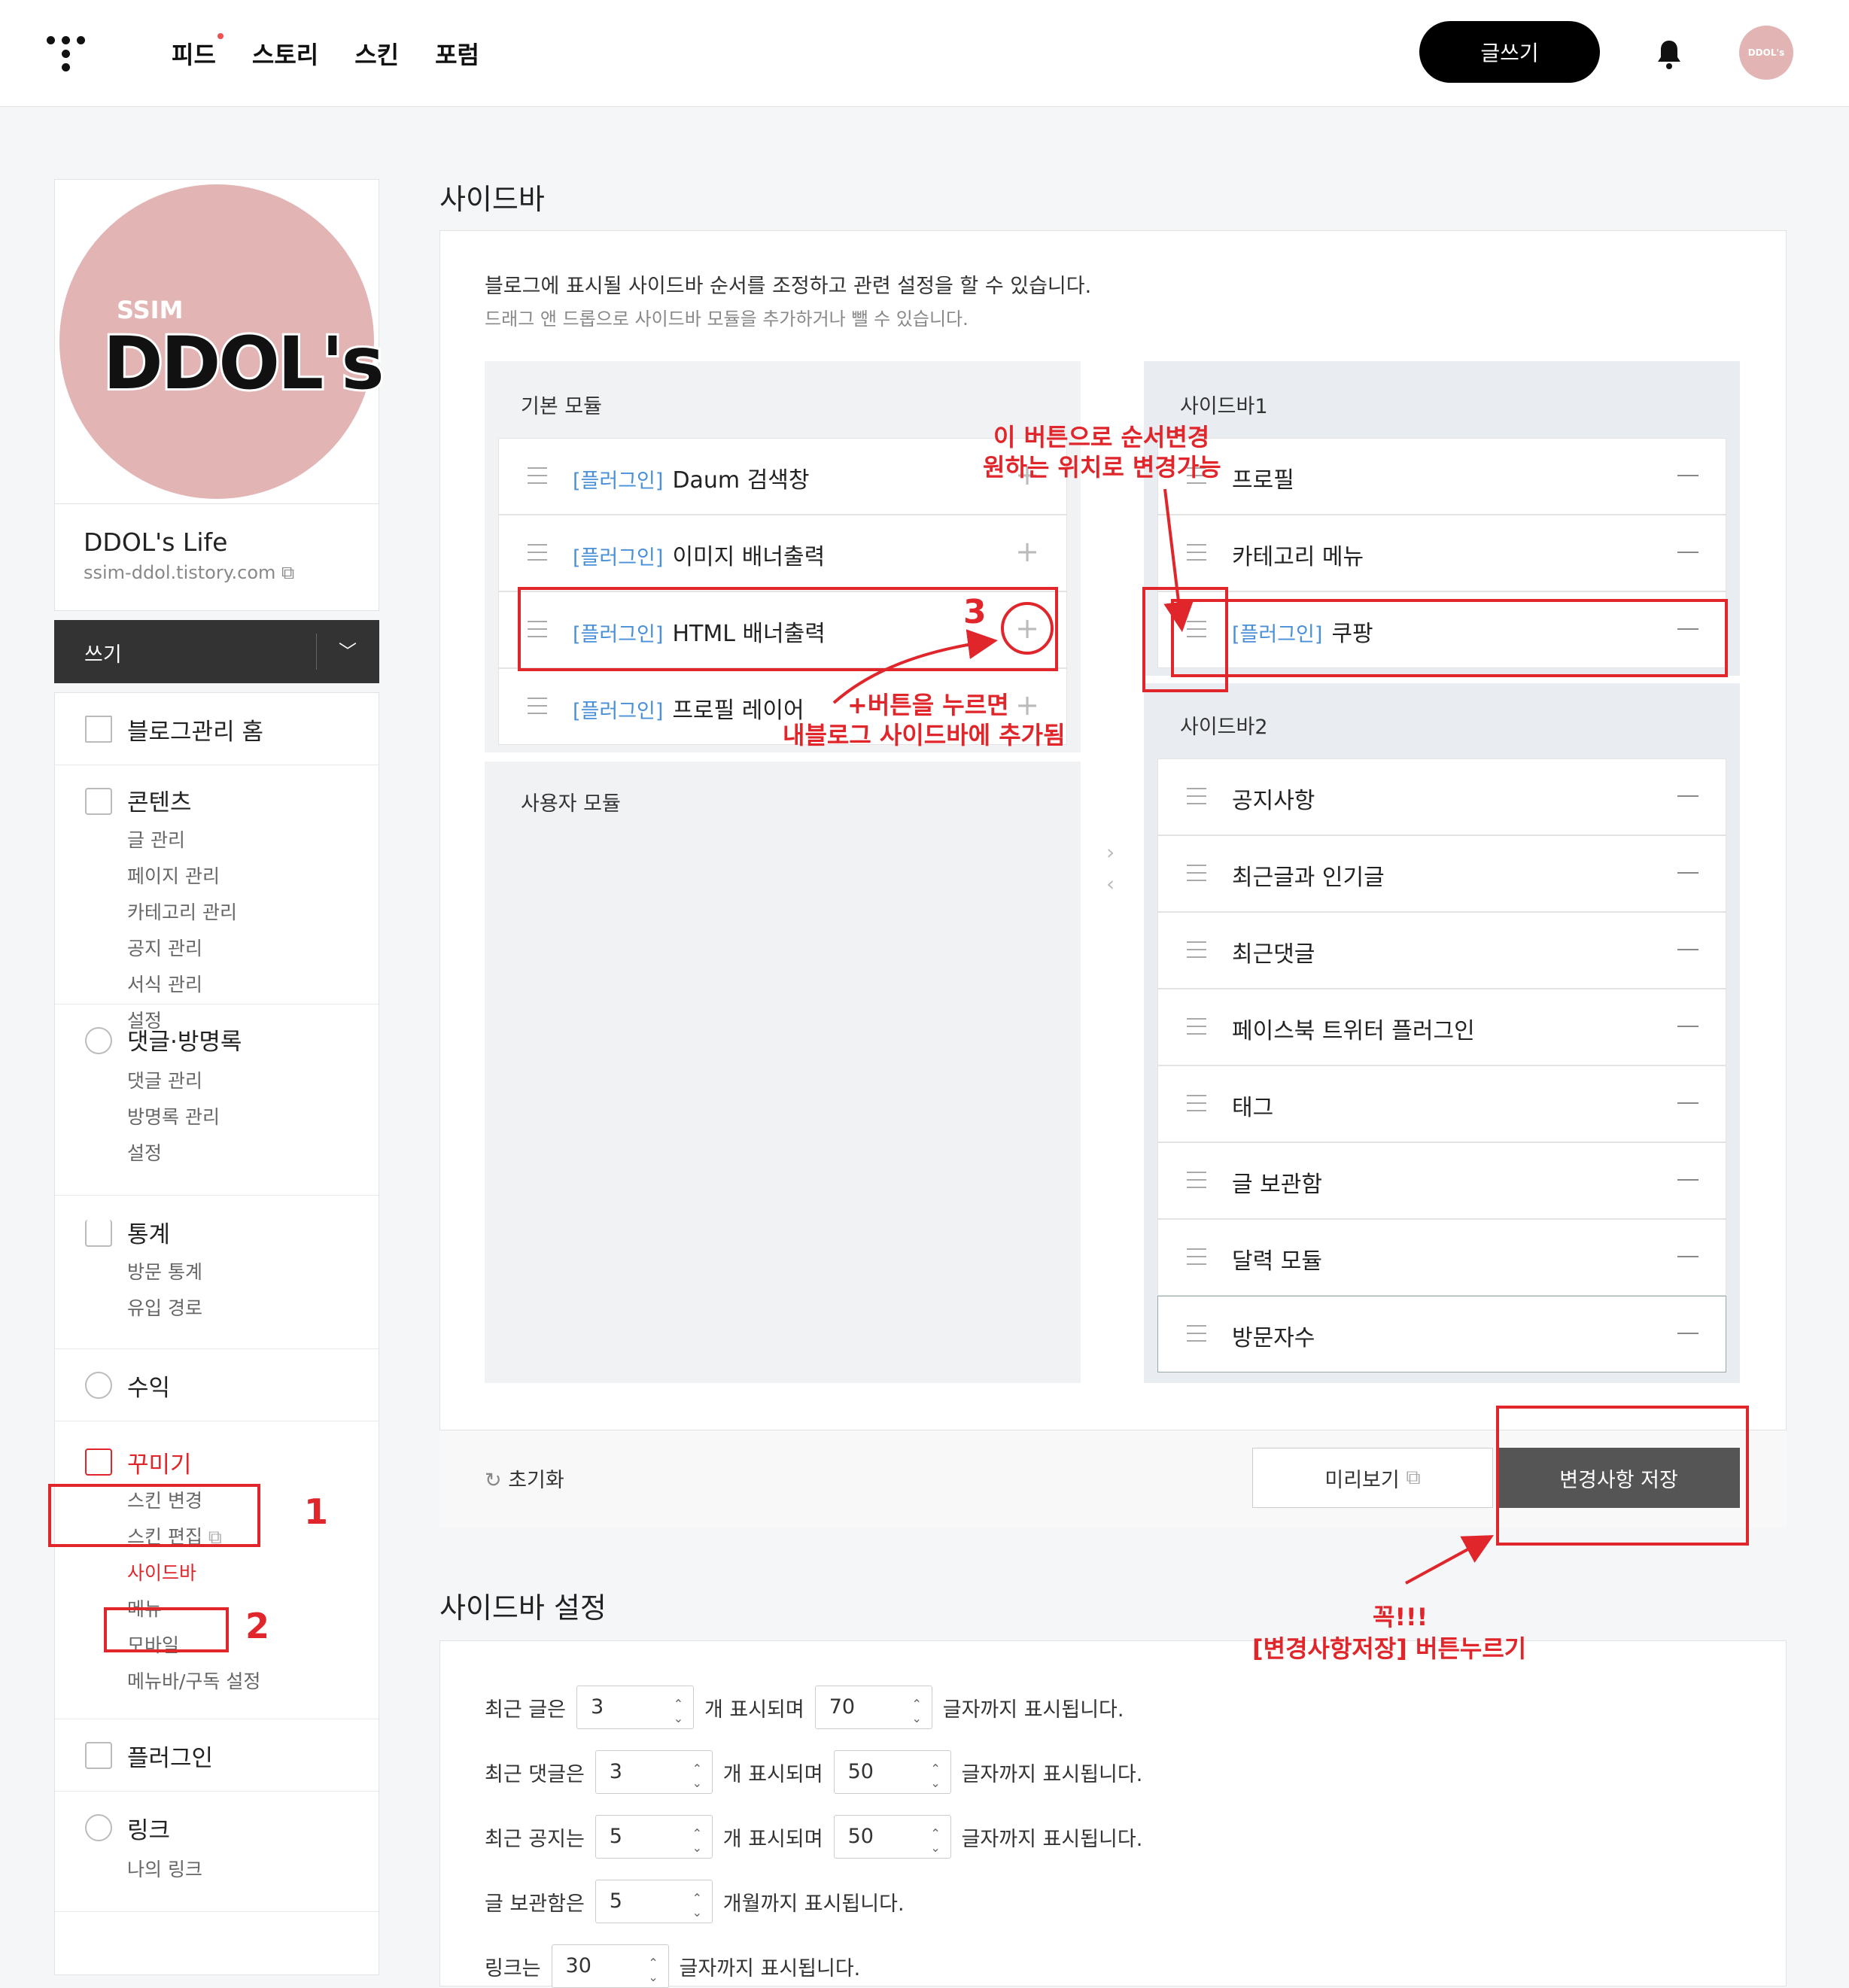 The height and width of the screenshot is (1988, 1849). Describe the element at coordinates (182, 912) in the screenshot. I see `menu-category-manage: 카테고리 관리` at that location.